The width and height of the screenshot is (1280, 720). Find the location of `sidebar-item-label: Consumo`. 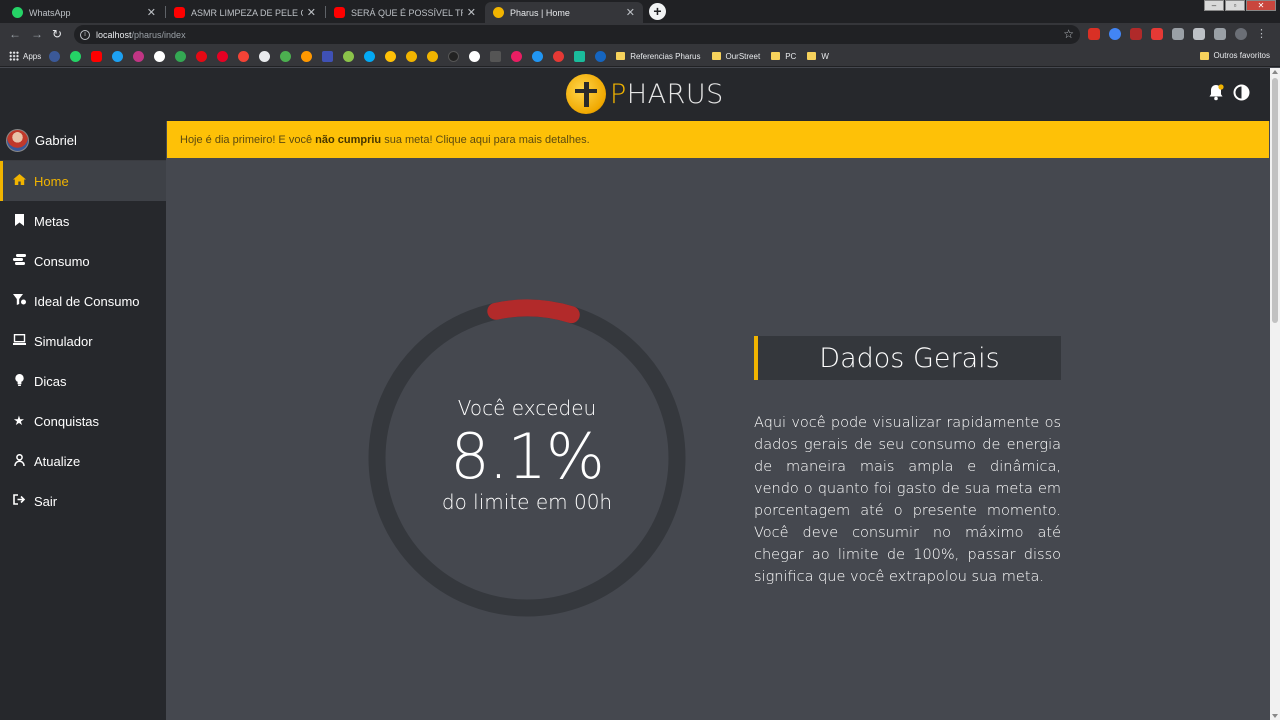

sidebar-item-label: Consumo is located at coordinates (62, 261).